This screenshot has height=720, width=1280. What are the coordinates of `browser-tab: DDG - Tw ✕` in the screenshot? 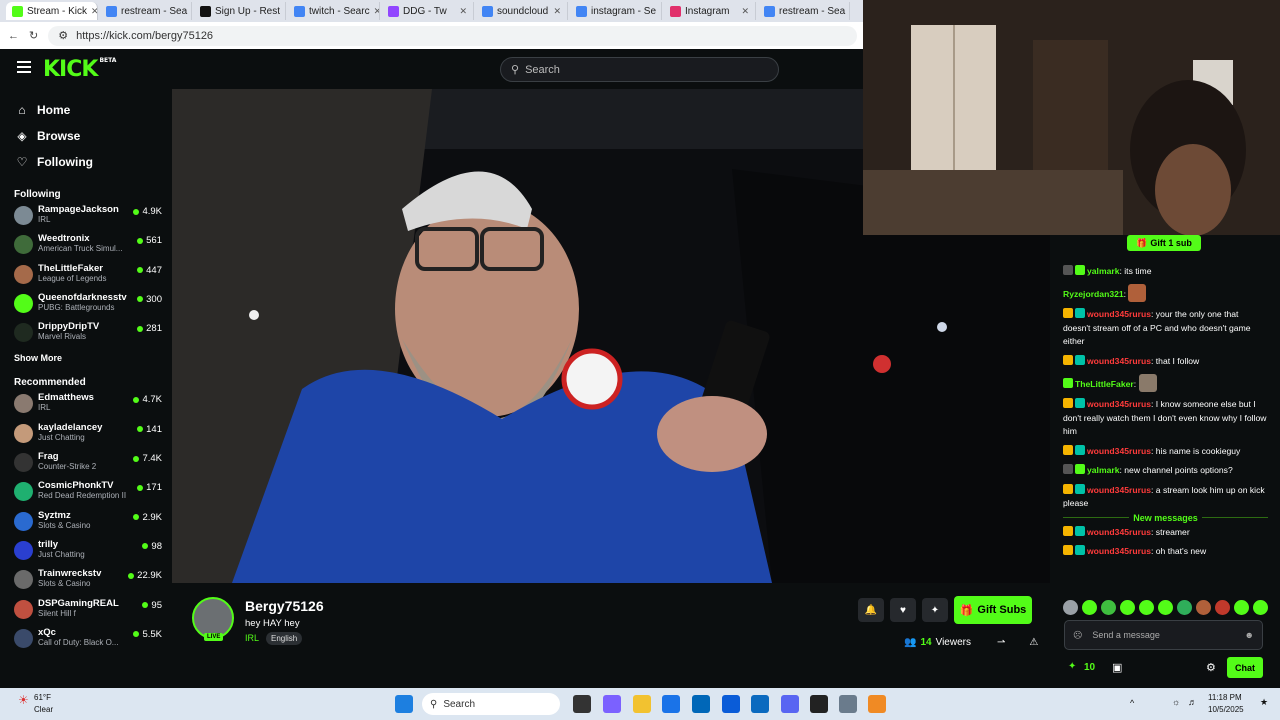 It's located at (428, 11).